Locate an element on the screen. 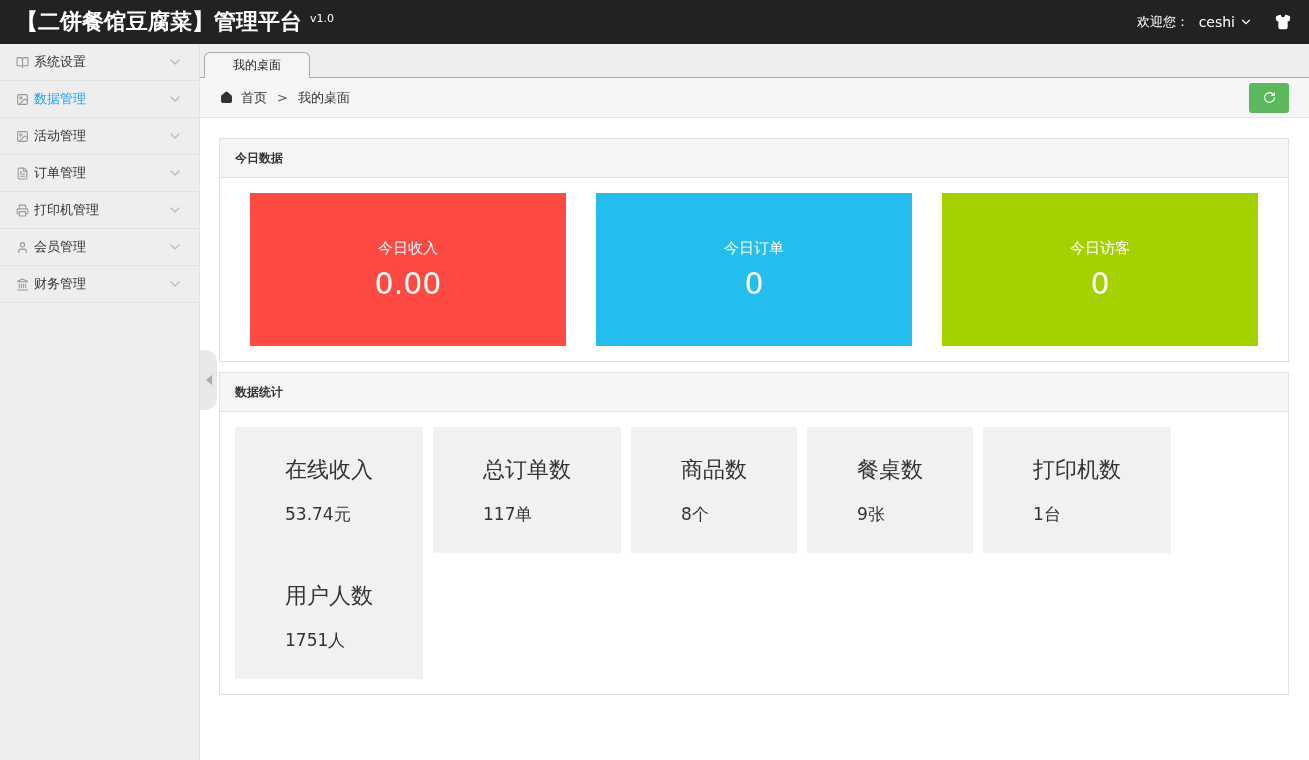  collapse-handle is located at coordinates (208, 380).